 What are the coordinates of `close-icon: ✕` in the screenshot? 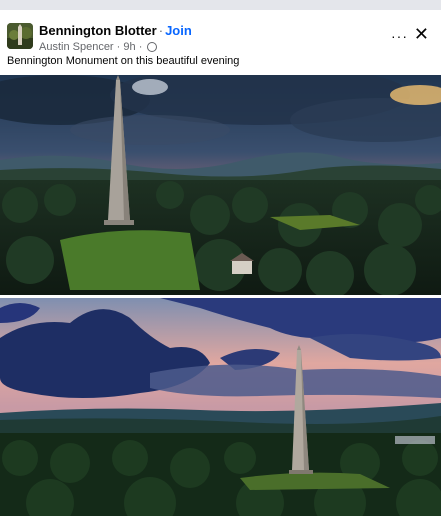 It's located at (421, 34).